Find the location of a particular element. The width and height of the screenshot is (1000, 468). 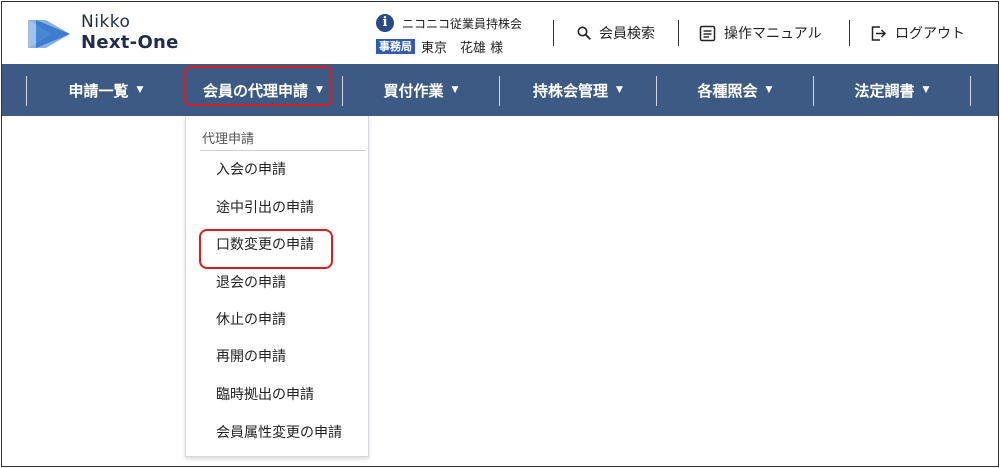

logo: Nikko Next-One is located at coordinates (116, 33).